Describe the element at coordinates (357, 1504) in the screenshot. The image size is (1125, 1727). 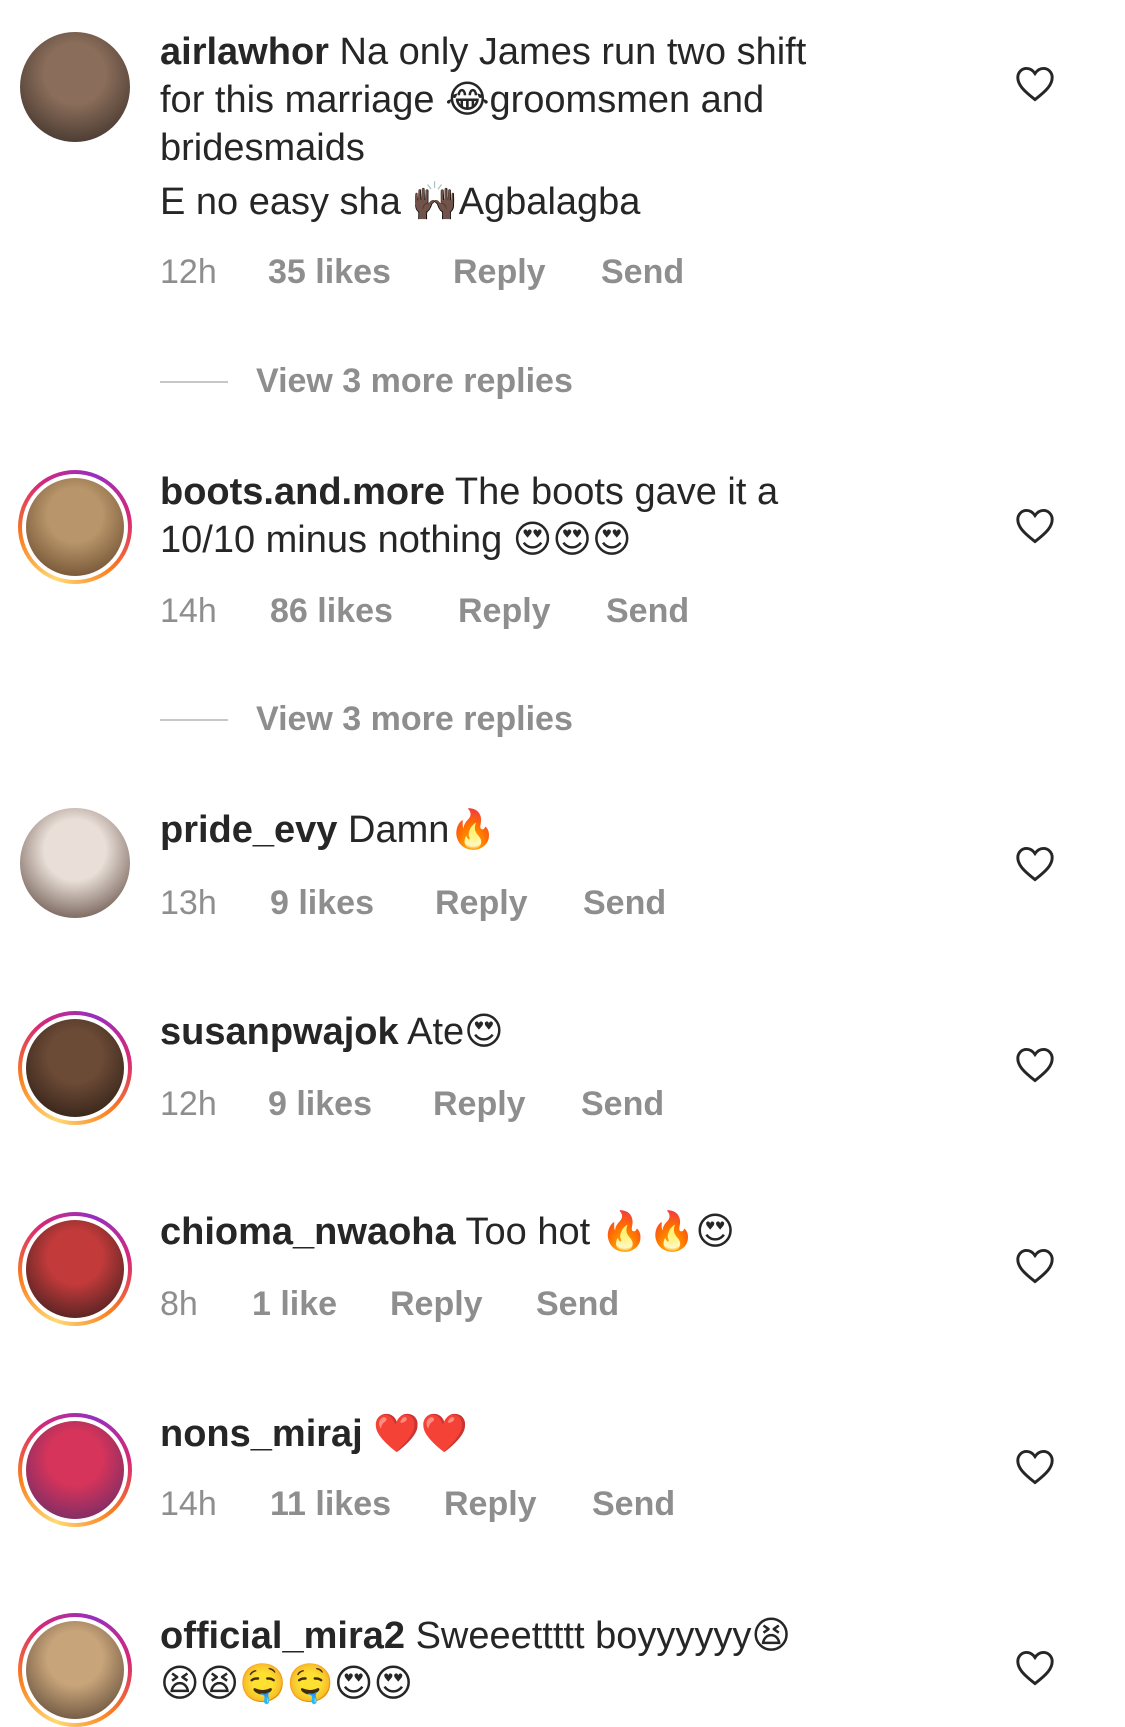
I see `likes-count: 11 likes` at that location.